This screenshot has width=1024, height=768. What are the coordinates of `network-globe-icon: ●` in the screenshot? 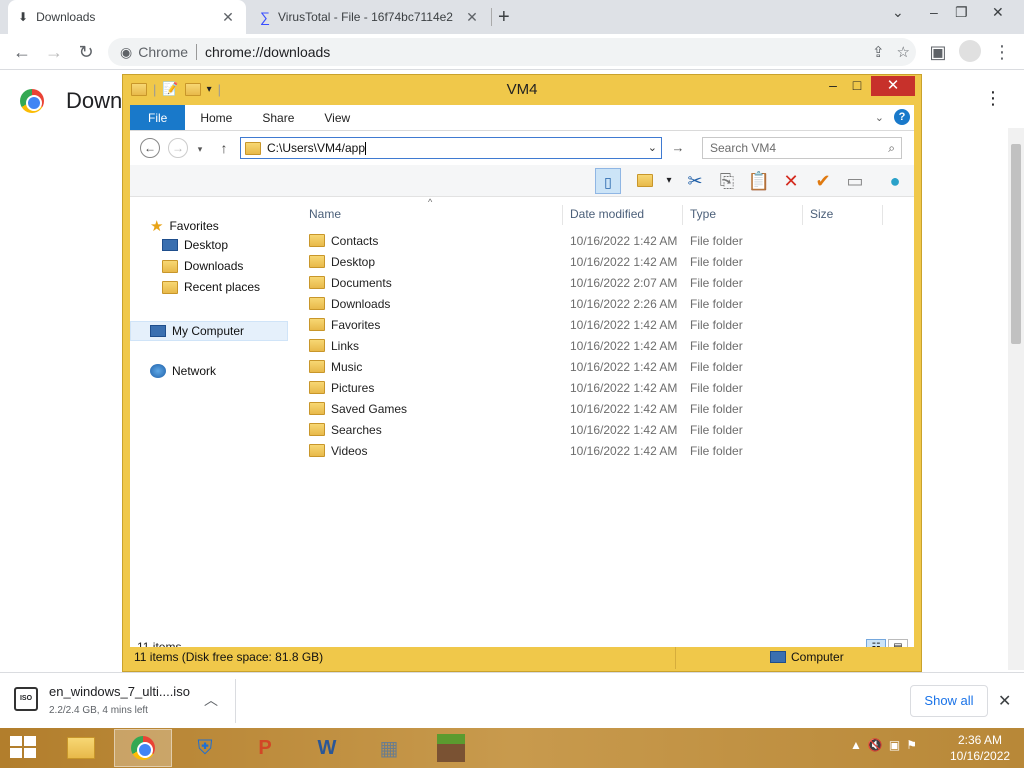 It's located at (895, 181).